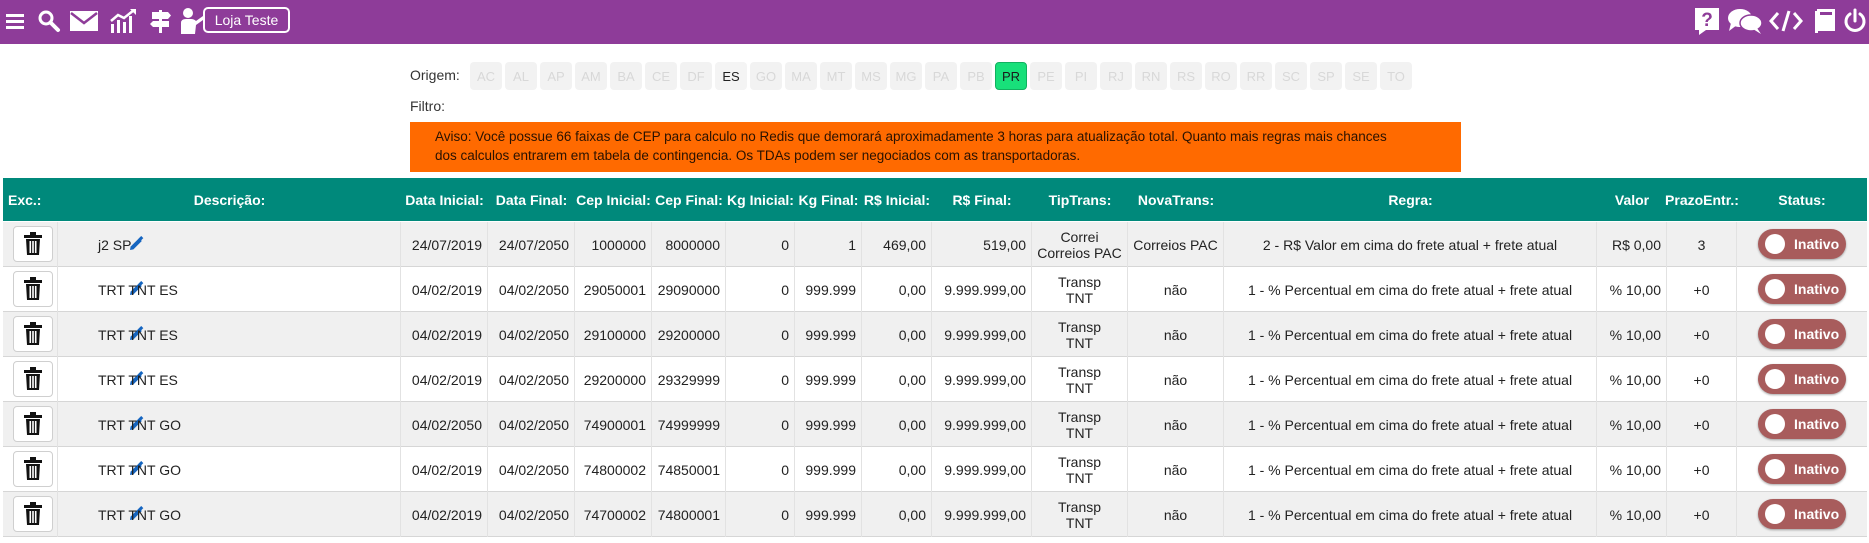 The height and width of the screenshot is (543, 1869). I want to click on state-button-rn: RN, so click(1151, 76).